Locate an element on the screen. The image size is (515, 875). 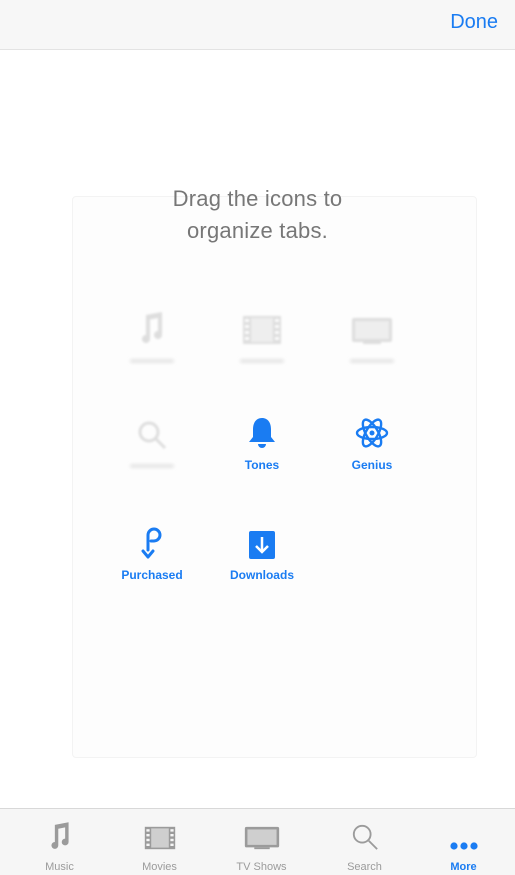
grid-item-genius: Genius is located at coordinates (372, 443).